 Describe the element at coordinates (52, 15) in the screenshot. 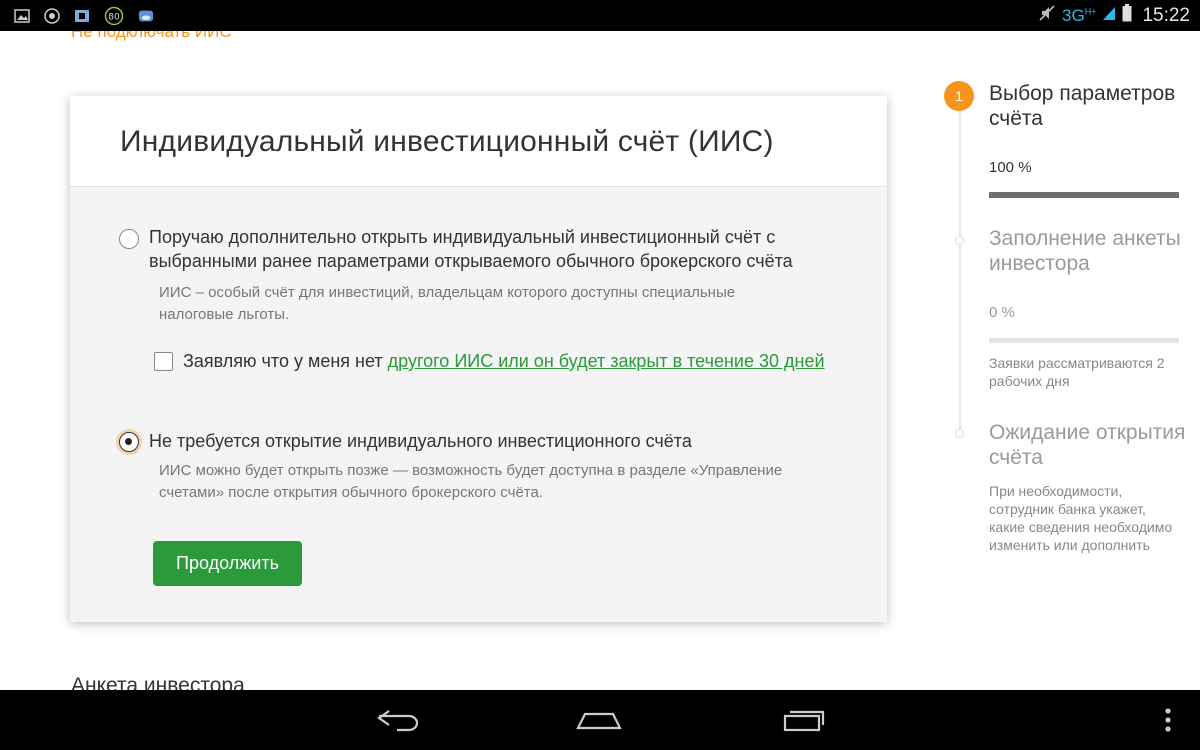

I see `chrome-icon` at that location.